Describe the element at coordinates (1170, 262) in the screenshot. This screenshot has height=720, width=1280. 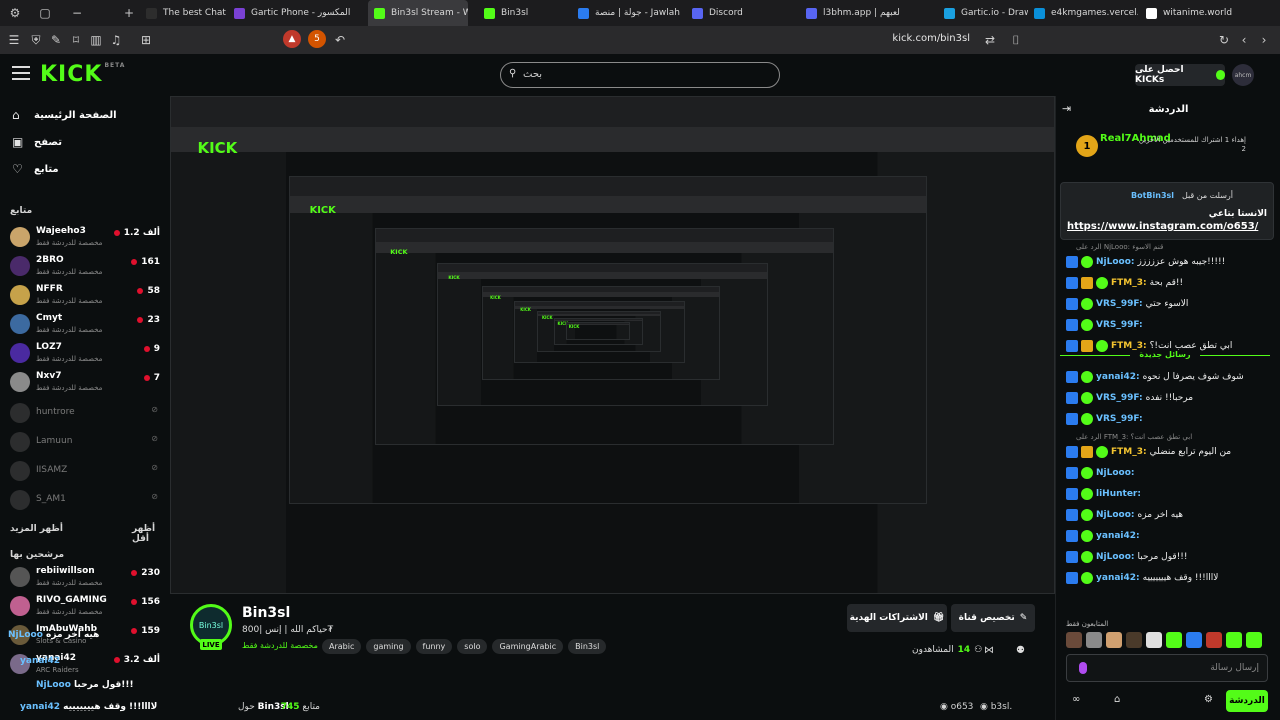
I see `chat-message: NjLooo: جيبه هوش عززززز!!!!!` at that location.